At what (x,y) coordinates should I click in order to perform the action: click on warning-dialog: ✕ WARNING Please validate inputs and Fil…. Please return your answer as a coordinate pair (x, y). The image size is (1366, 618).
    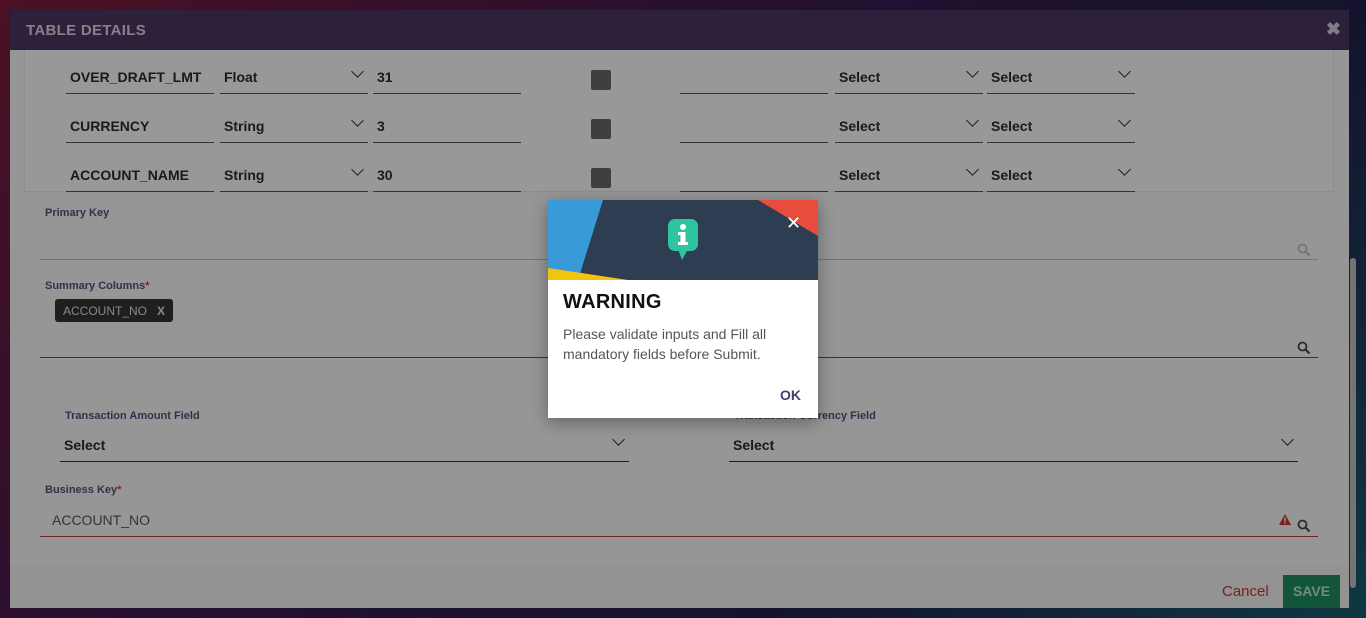
    Looking at the image, I should click on (683, 309).